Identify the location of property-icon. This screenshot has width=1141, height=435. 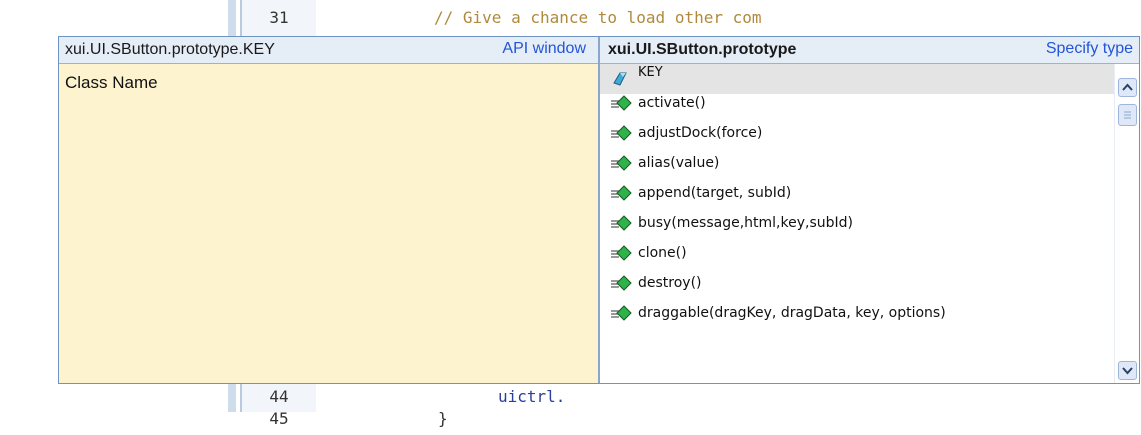
(620, 79).